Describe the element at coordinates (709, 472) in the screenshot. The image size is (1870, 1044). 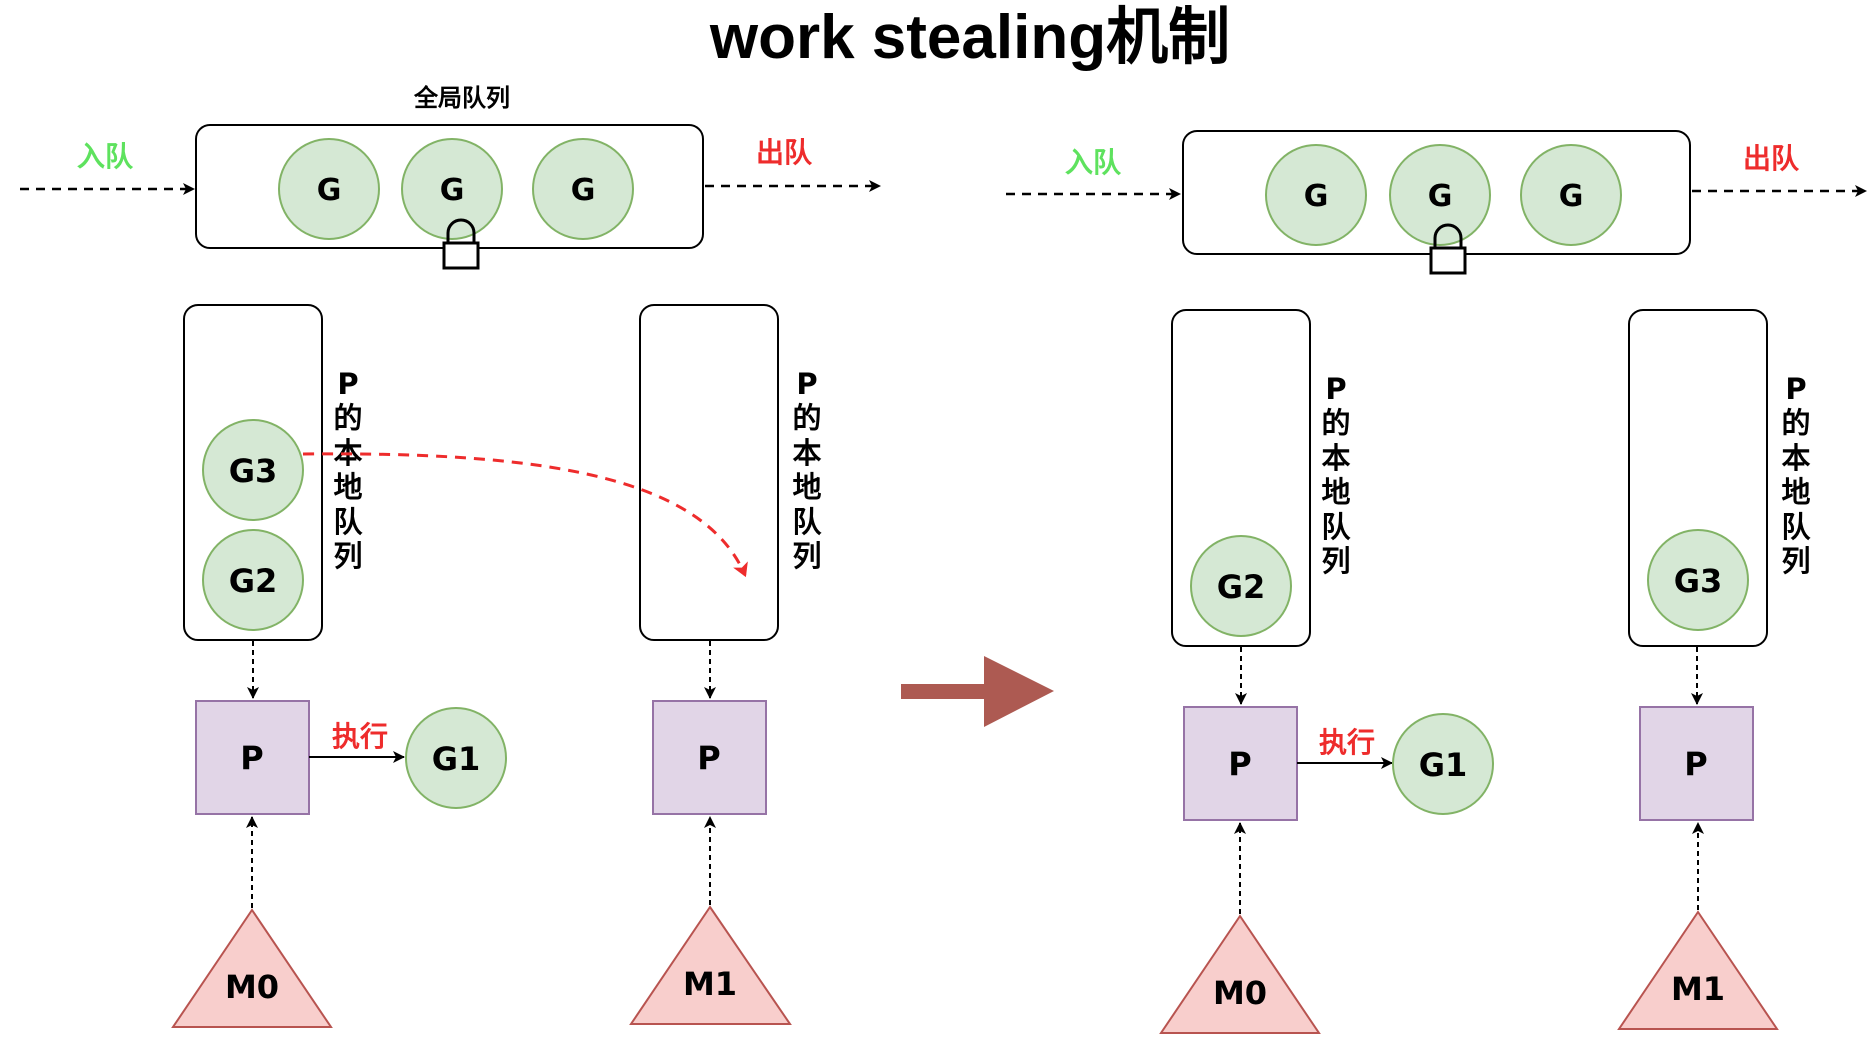
I see `local-queue-box` at that location.